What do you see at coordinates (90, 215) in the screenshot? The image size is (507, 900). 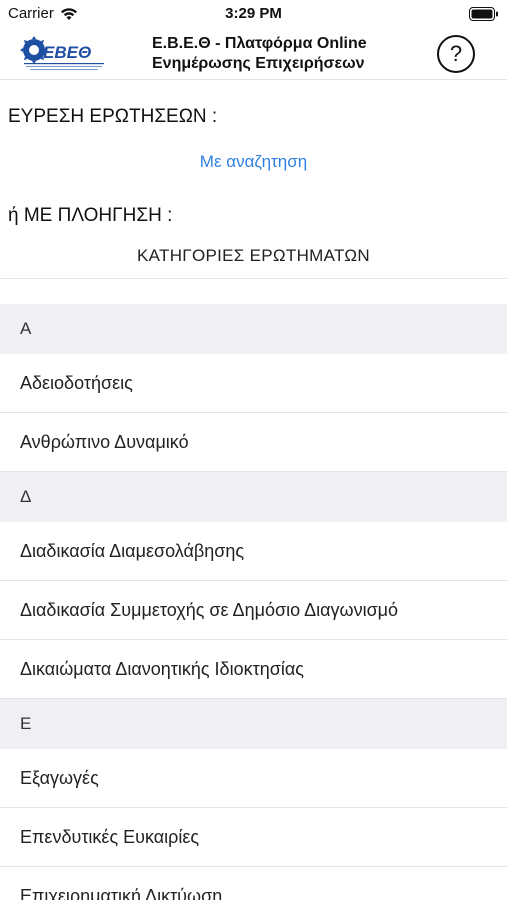 I see `browse-heading: ή ΜΕ ΠΛΟΗΓΗΣΗ :` at bounding box center [90, 215].